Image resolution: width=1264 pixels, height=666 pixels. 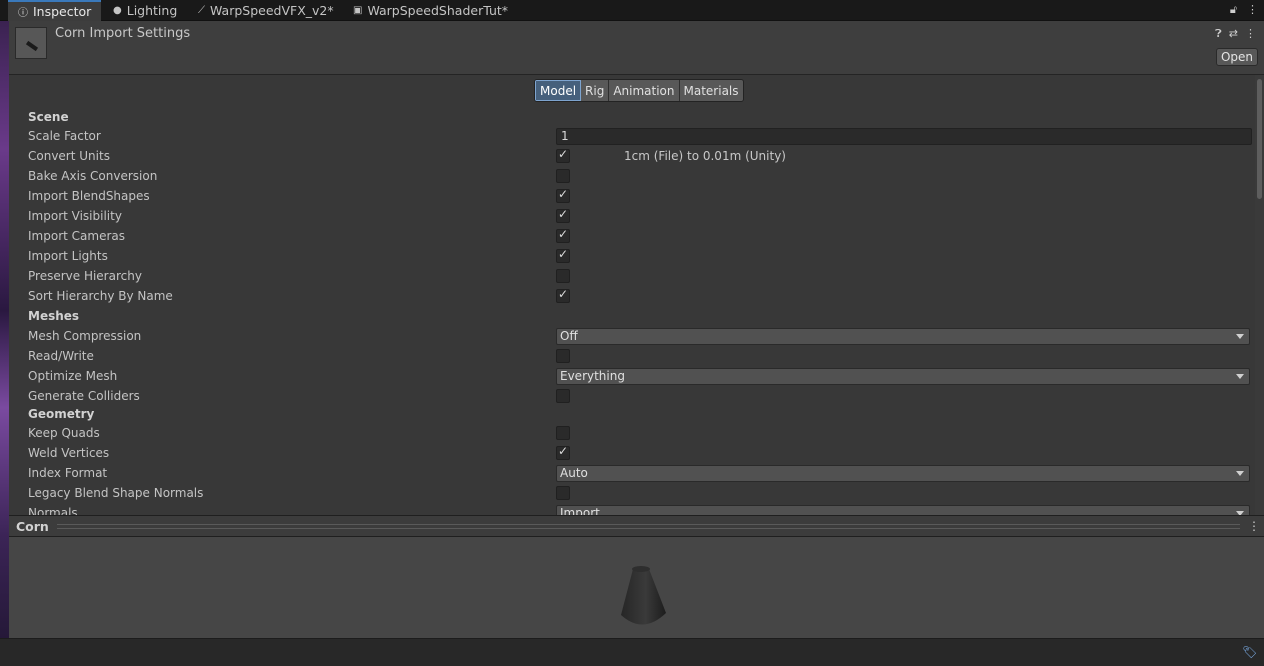 What do you see at coordinates (640, 296) in the screenshot?
I see `sort-hierarchy-row: Sort Hierarchy By Name` at bounding box center [640, 296].